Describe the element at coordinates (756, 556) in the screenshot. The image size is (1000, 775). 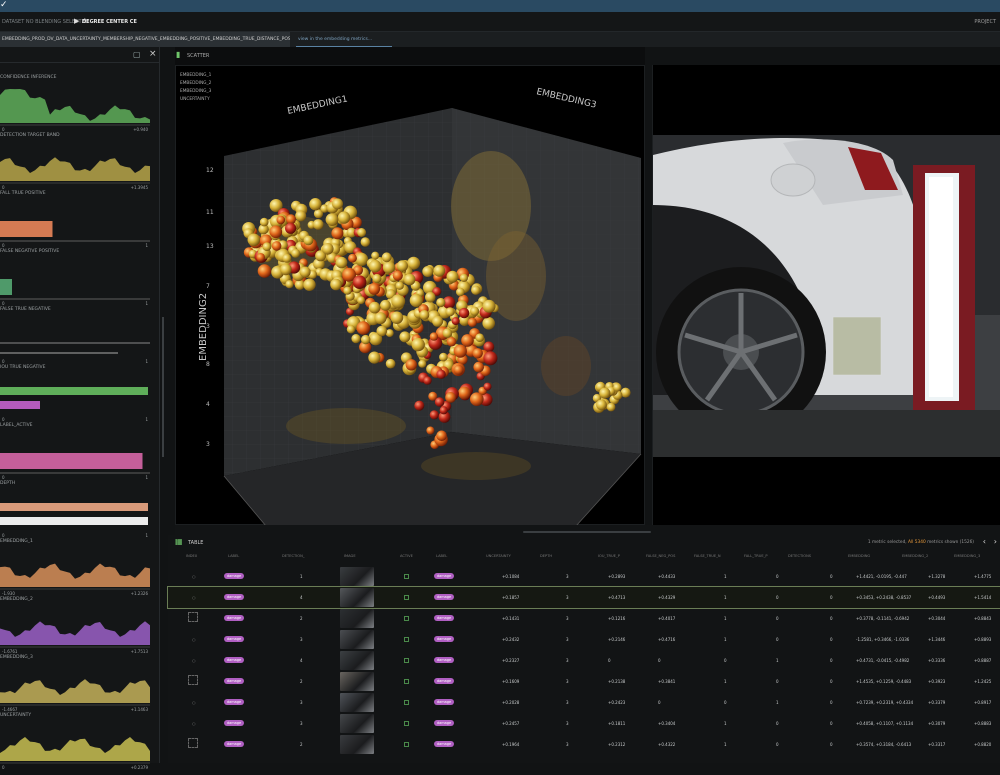
I see `column-header: FALL_TRUE_P` at that location.